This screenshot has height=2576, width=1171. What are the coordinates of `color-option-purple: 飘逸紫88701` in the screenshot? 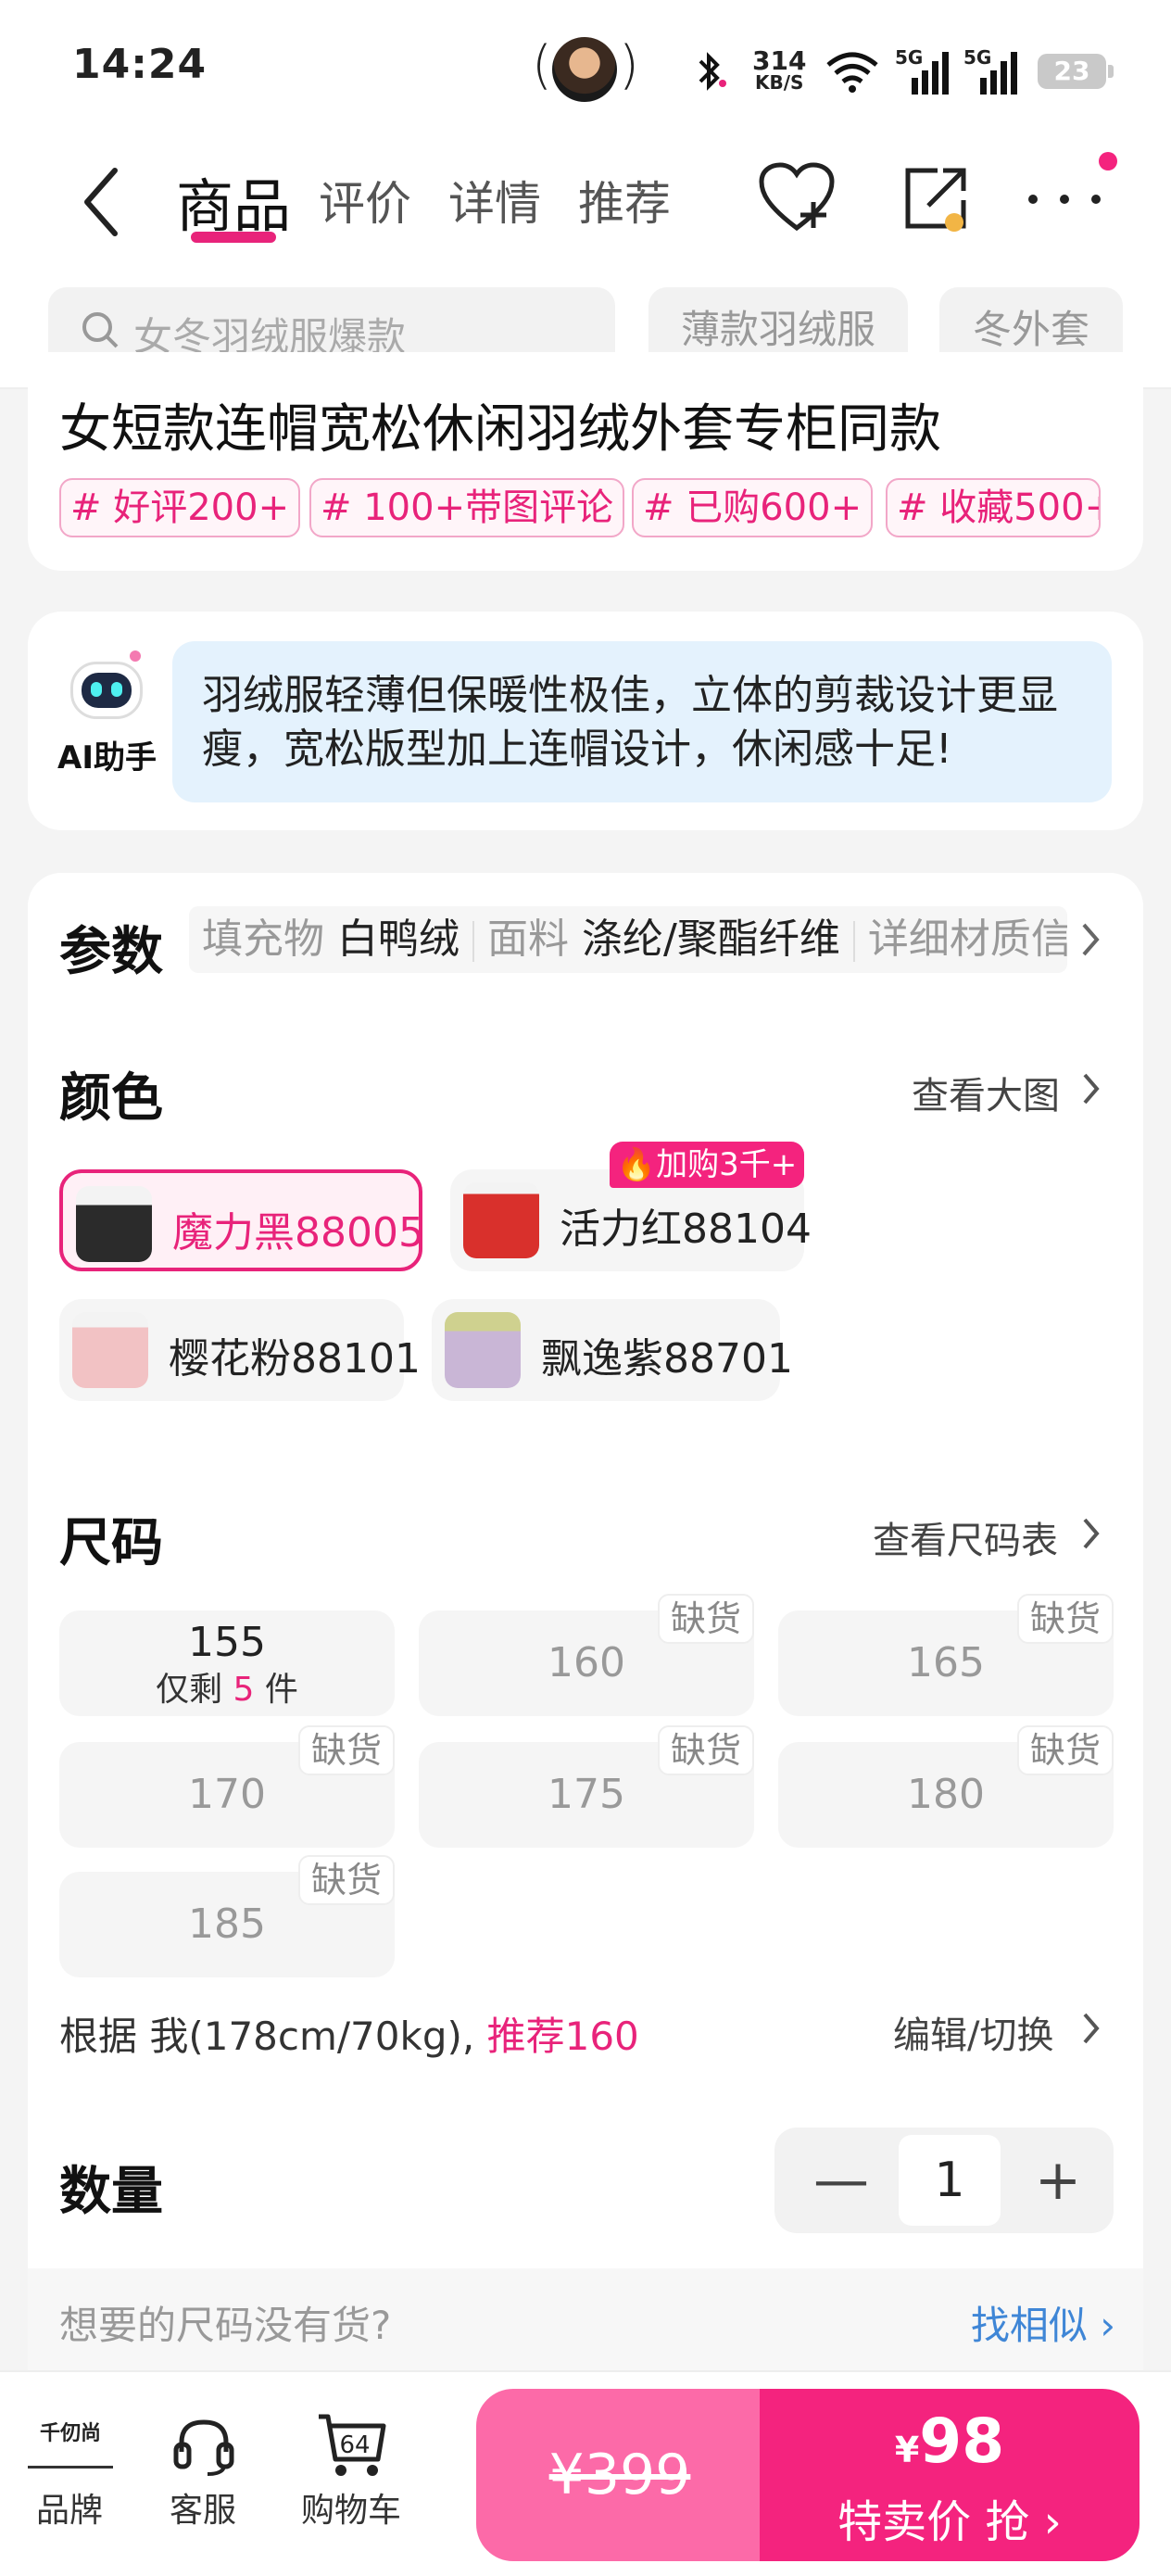 It's located at (613, 1350).